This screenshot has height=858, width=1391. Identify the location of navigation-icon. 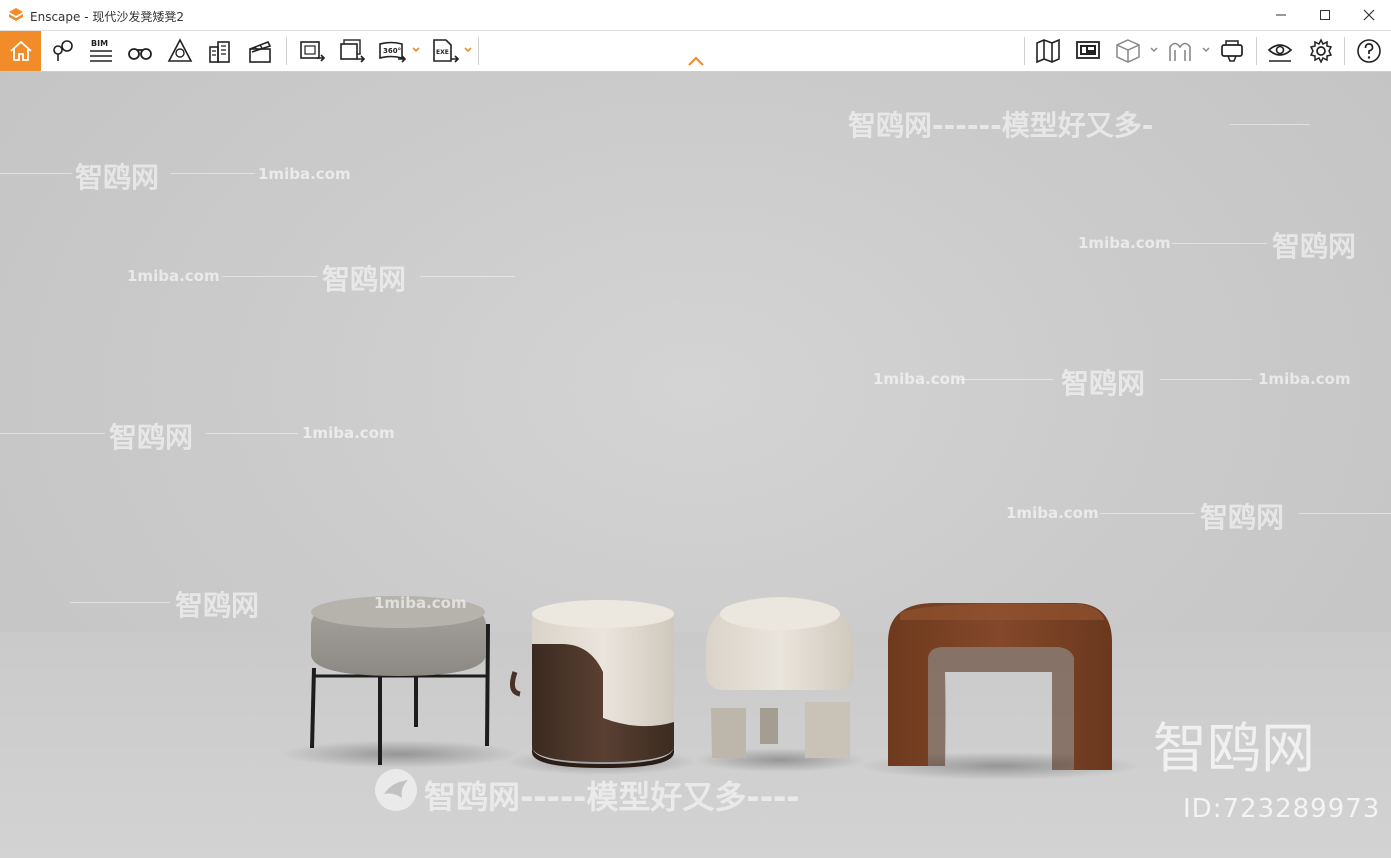
(180, 50).